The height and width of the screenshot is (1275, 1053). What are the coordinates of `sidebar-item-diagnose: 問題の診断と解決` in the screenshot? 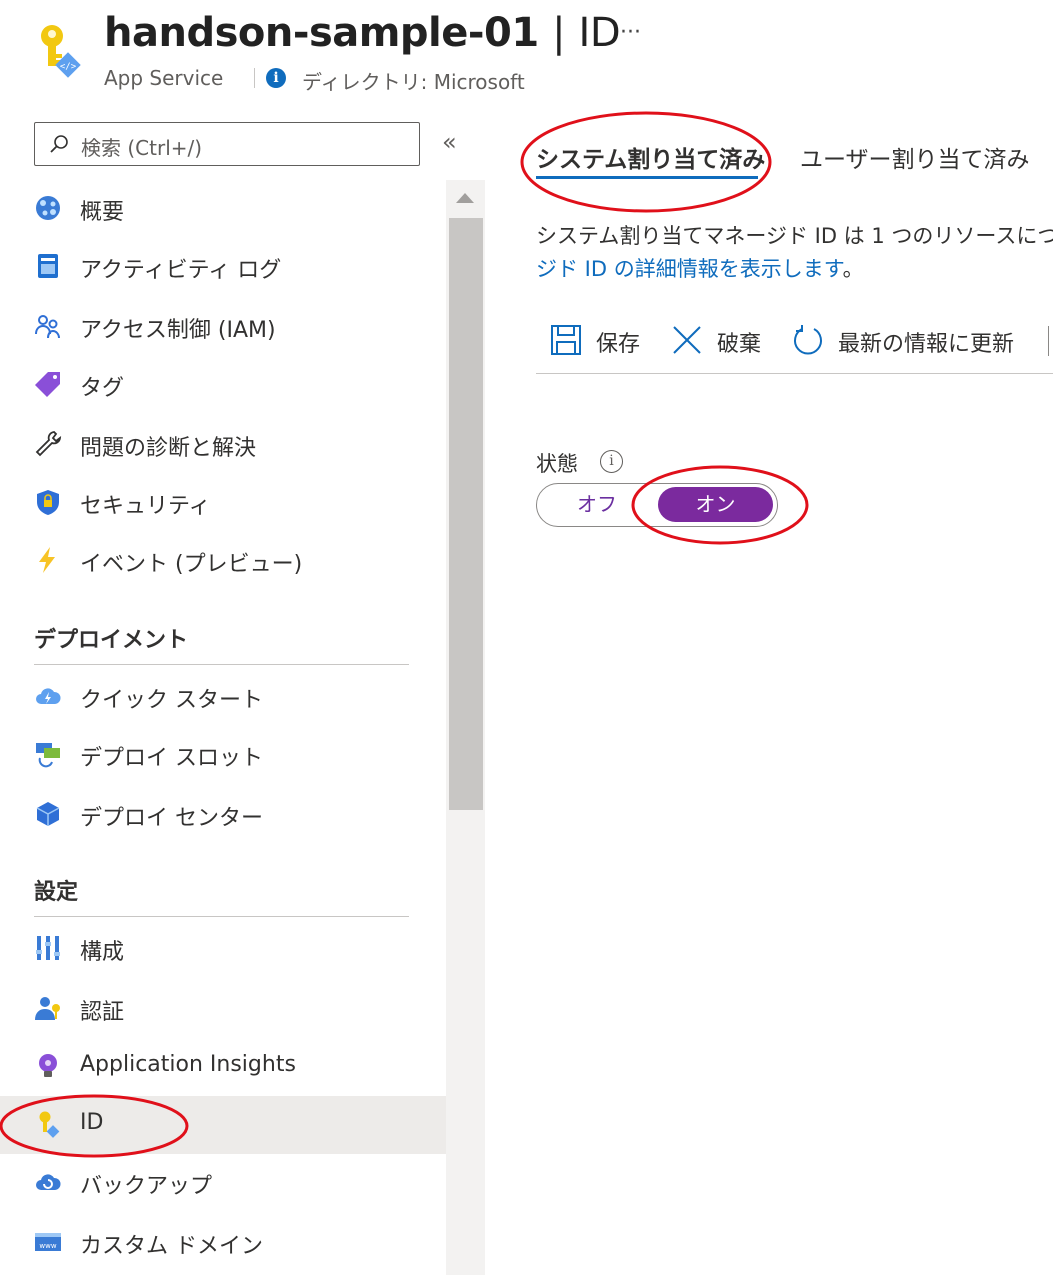 It's located at (223, 445).